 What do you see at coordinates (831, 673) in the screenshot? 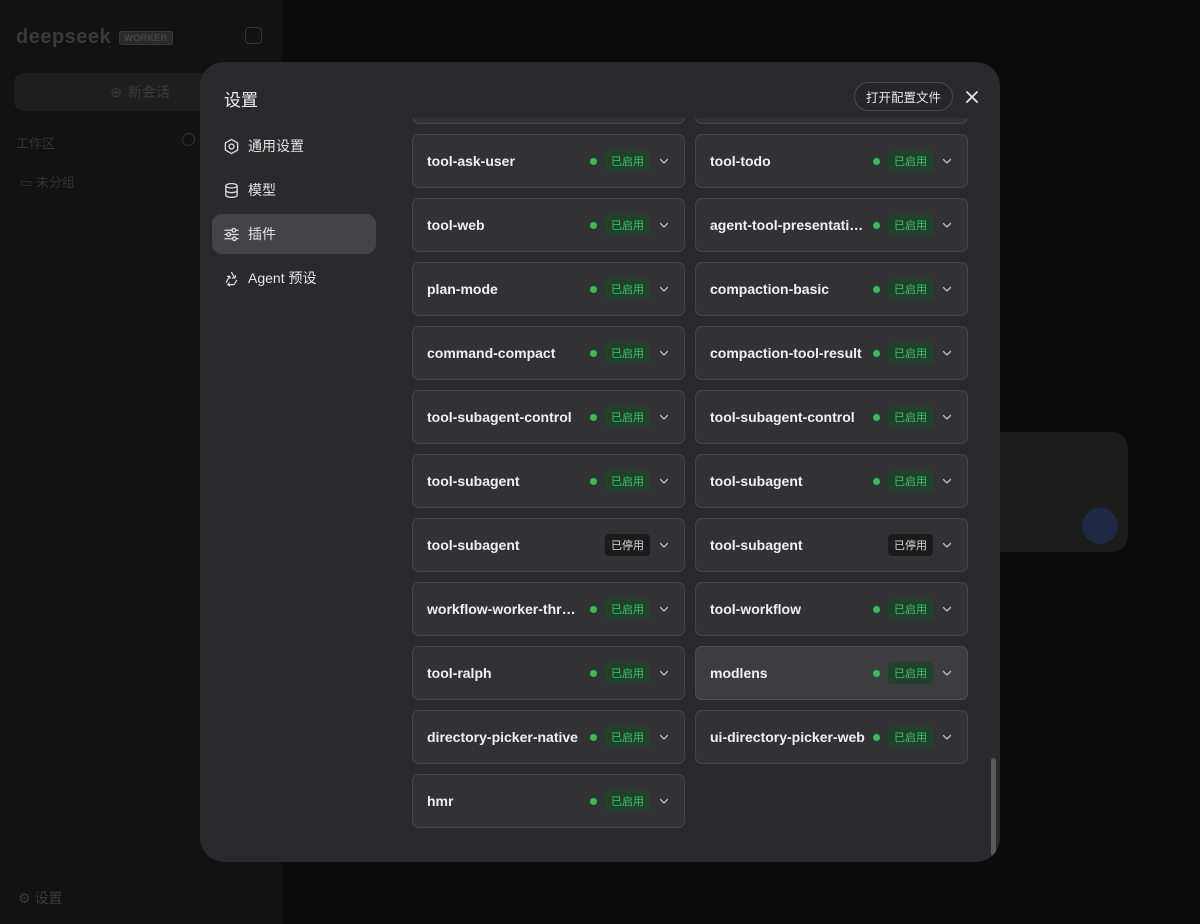
I see `plugin-card: modlens 已启用` at bounding box center [831, 673].